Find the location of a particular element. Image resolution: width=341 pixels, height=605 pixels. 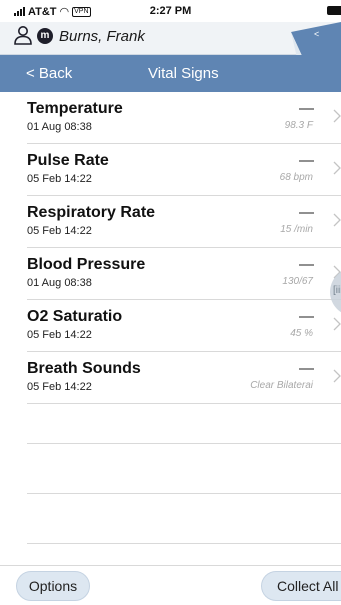

vital-row-pulse-rate: Pulse Rate 05 Feb 14:22 — 68 bpm is located at coordinates (184, 170).